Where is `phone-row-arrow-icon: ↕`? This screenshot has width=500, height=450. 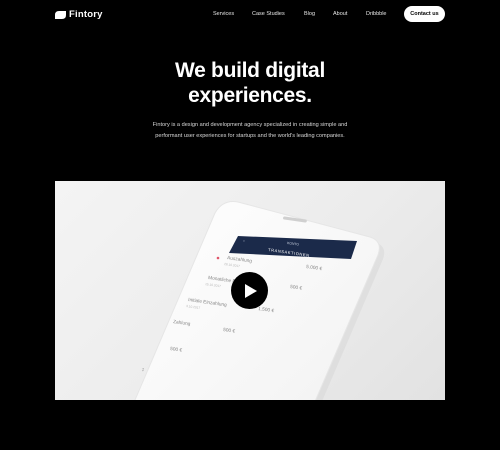 phone-row-arrow-icon: ↕ is located at coordinates (143, 370).